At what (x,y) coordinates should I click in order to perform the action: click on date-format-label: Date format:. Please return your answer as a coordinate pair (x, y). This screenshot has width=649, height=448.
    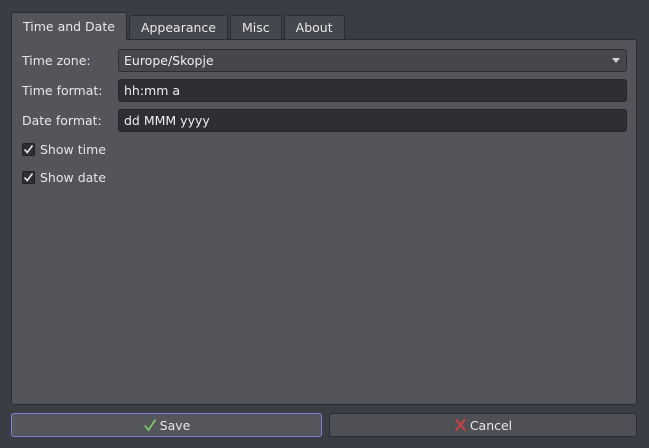
    Looking at the image, I should click on (62, 120).